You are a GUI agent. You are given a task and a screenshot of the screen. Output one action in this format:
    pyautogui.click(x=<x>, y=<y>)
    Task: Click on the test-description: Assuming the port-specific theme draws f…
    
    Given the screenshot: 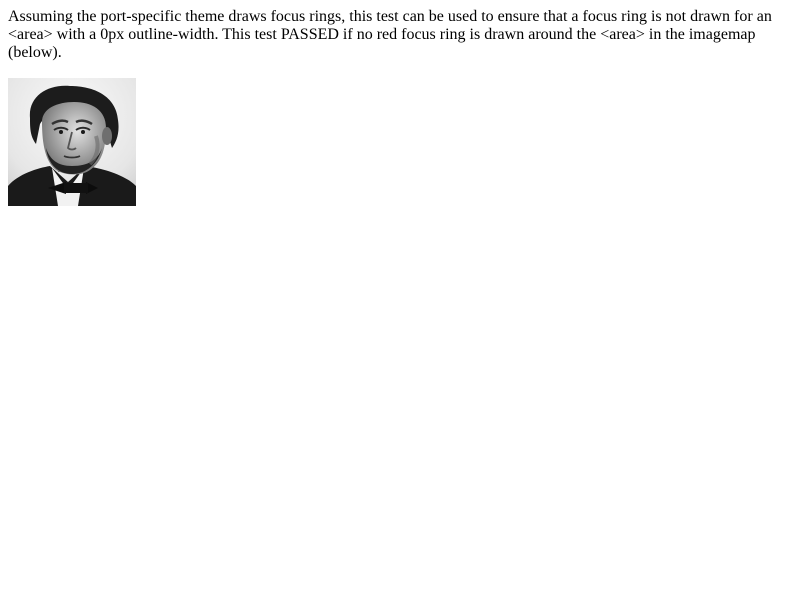 What is the action you would take?
    pyautogui.click(x=390, y=34)
    